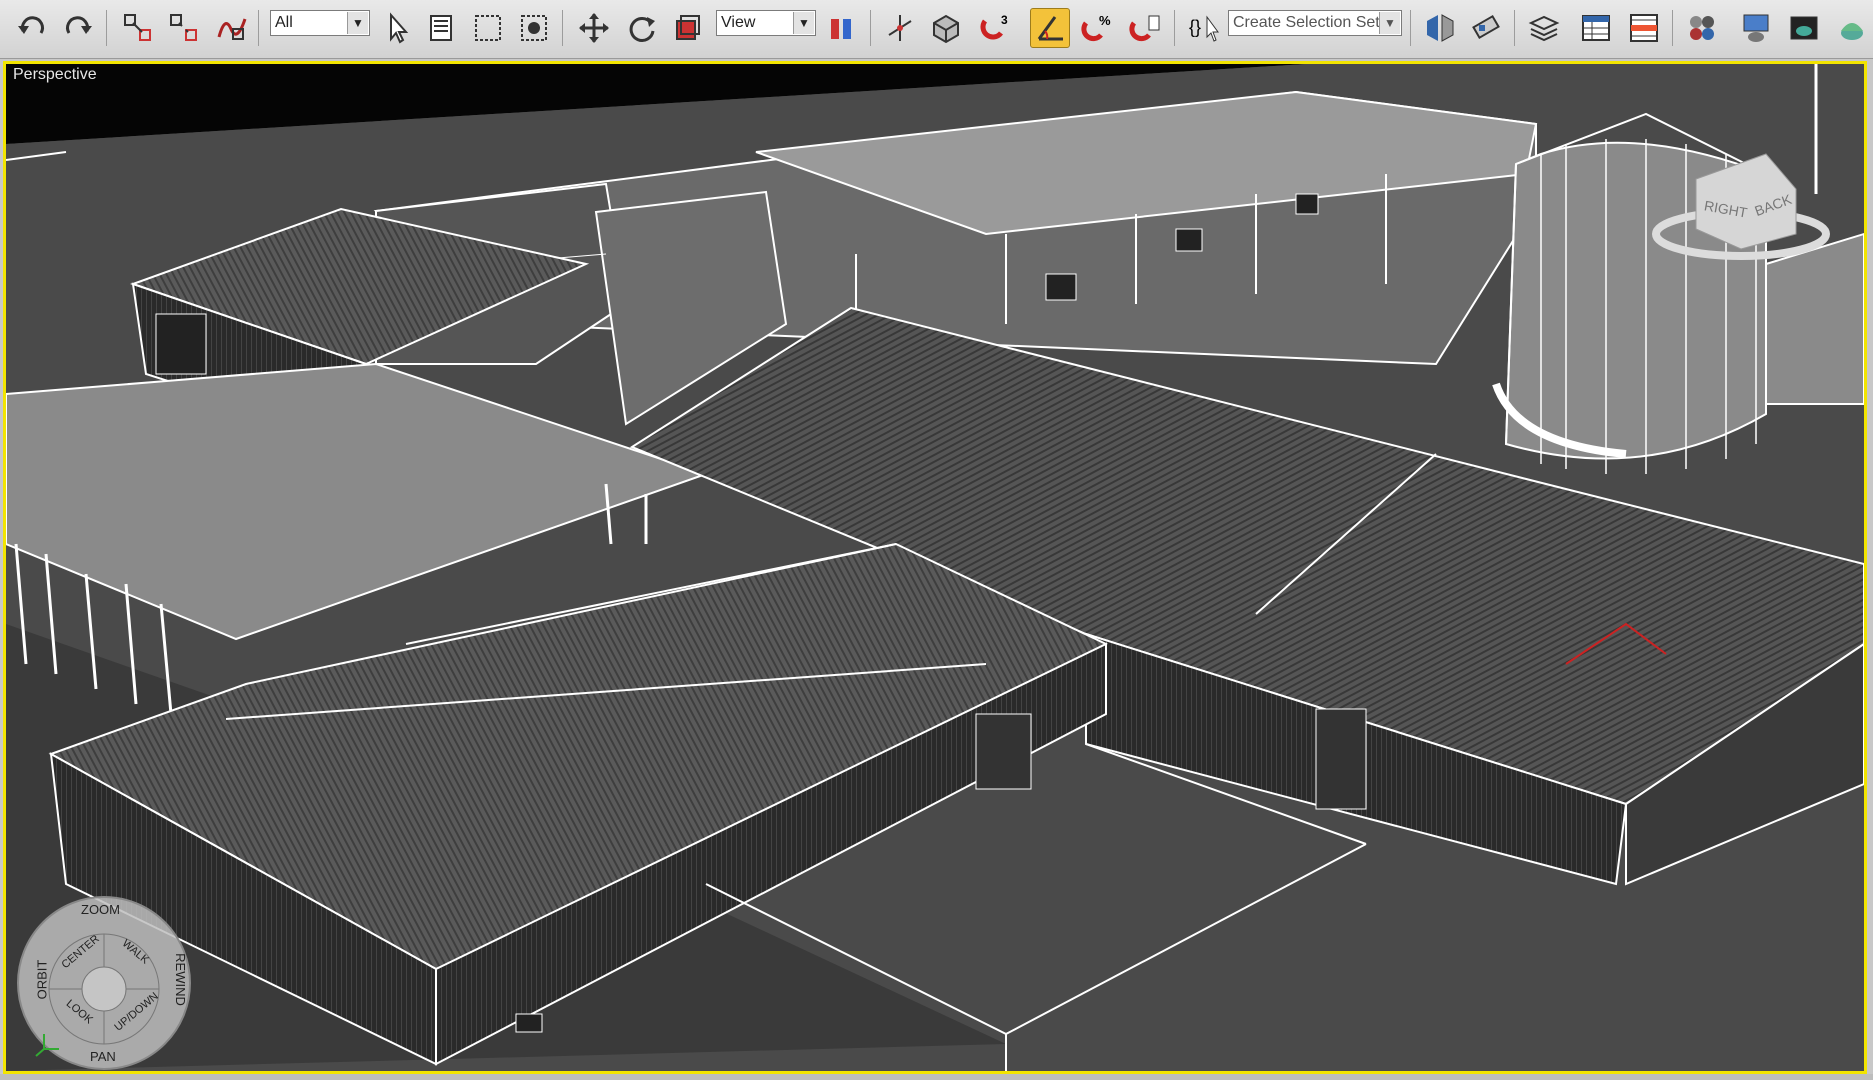  Describe the element at coordinates (320, 23) in the screenshot. I see `selection-filter-dropdown: All ▼` at that location.